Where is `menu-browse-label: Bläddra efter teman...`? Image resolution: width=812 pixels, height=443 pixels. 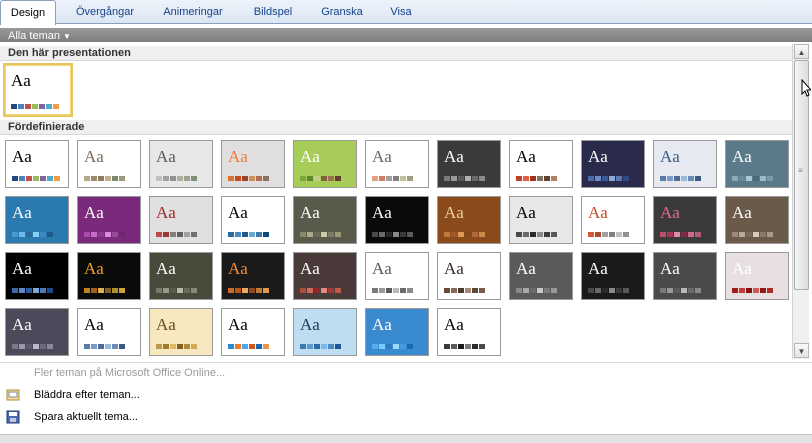 menu-browse-label: Bläddra efter teman... is located at coordinates (87, 395).